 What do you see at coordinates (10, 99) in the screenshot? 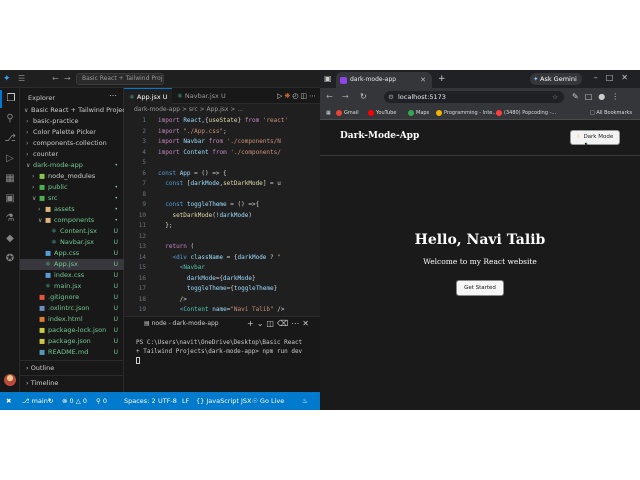
I see `explorer-icon: ❐` at bounding box center [10, 99].